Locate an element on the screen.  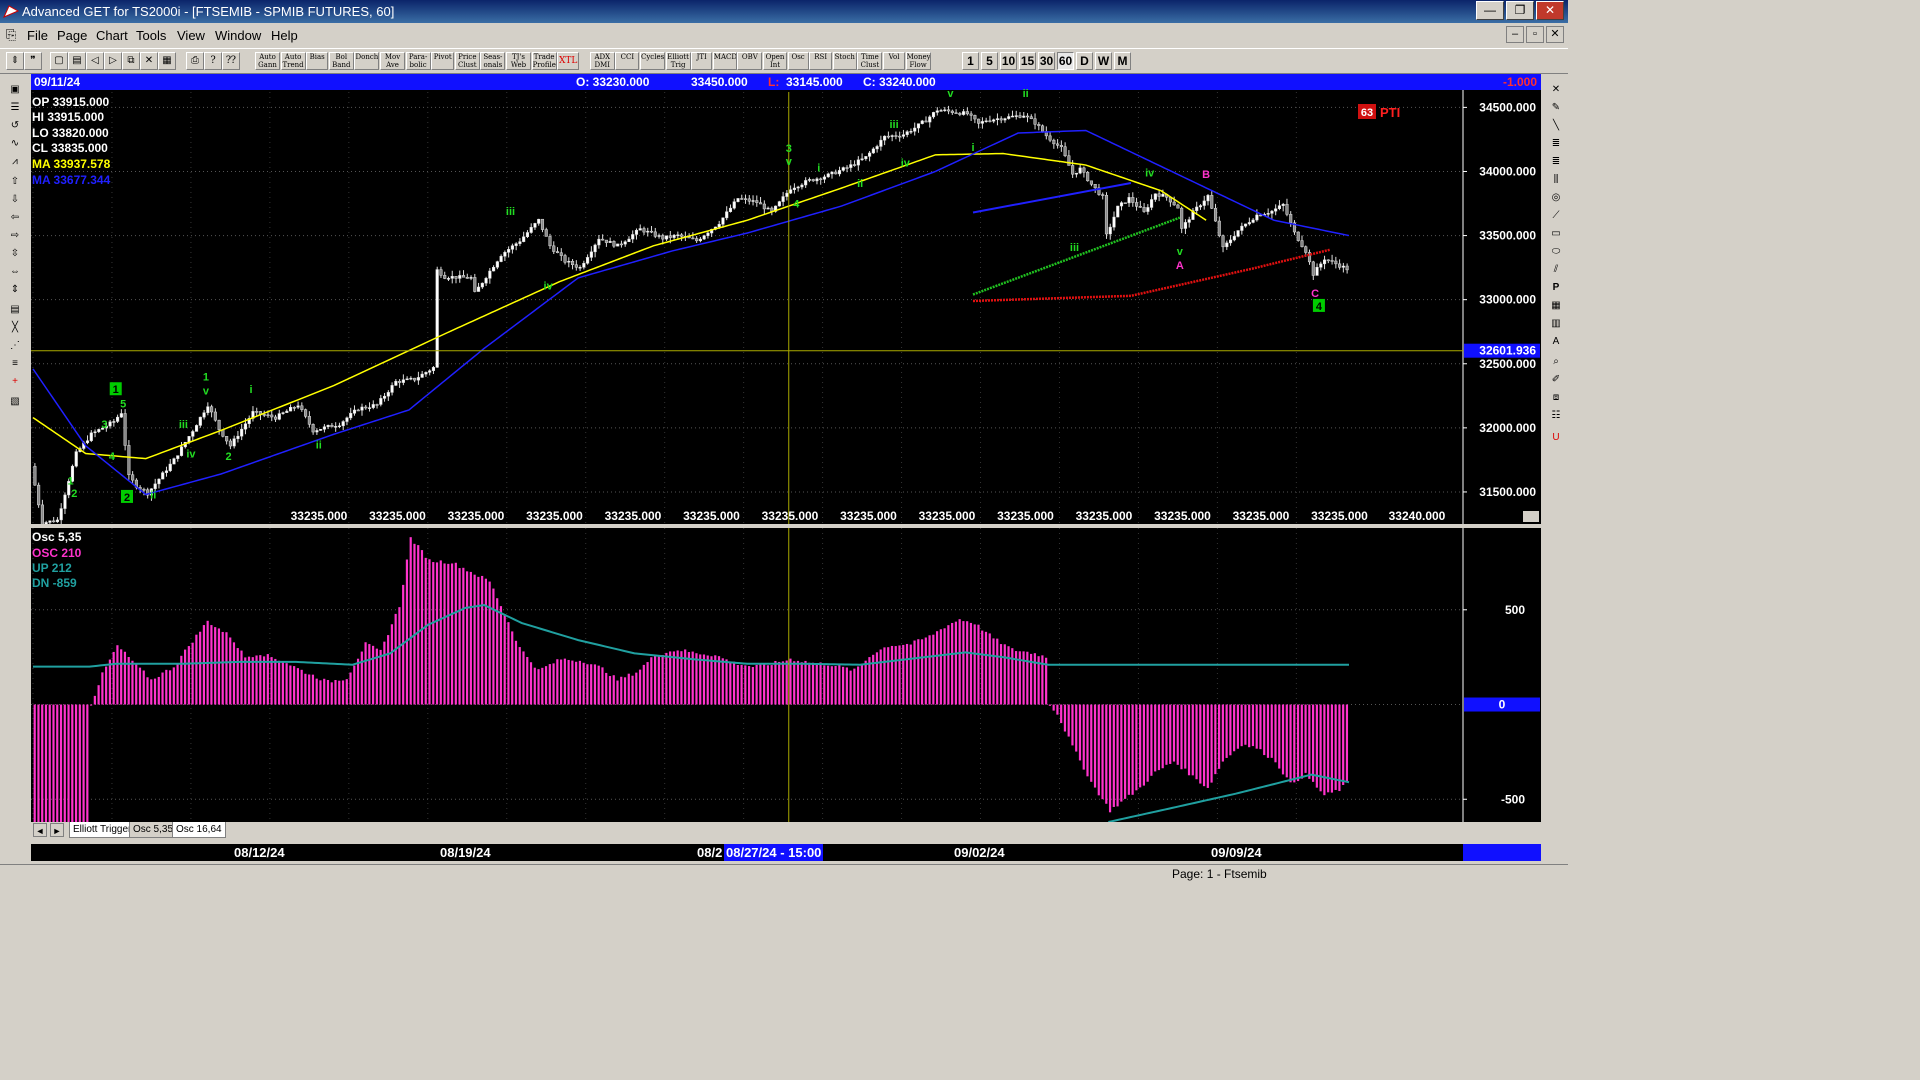
study-button: Auto Trend is located at coordinates (293, 61).